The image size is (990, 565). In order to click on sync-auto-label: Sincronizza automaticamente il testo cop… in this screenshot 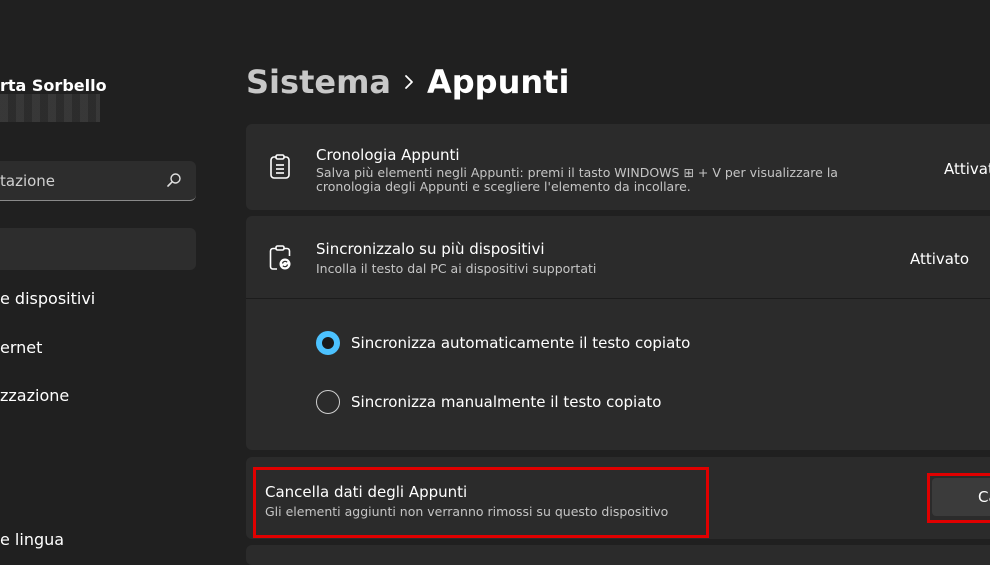, I will do `click(521, 343)`.